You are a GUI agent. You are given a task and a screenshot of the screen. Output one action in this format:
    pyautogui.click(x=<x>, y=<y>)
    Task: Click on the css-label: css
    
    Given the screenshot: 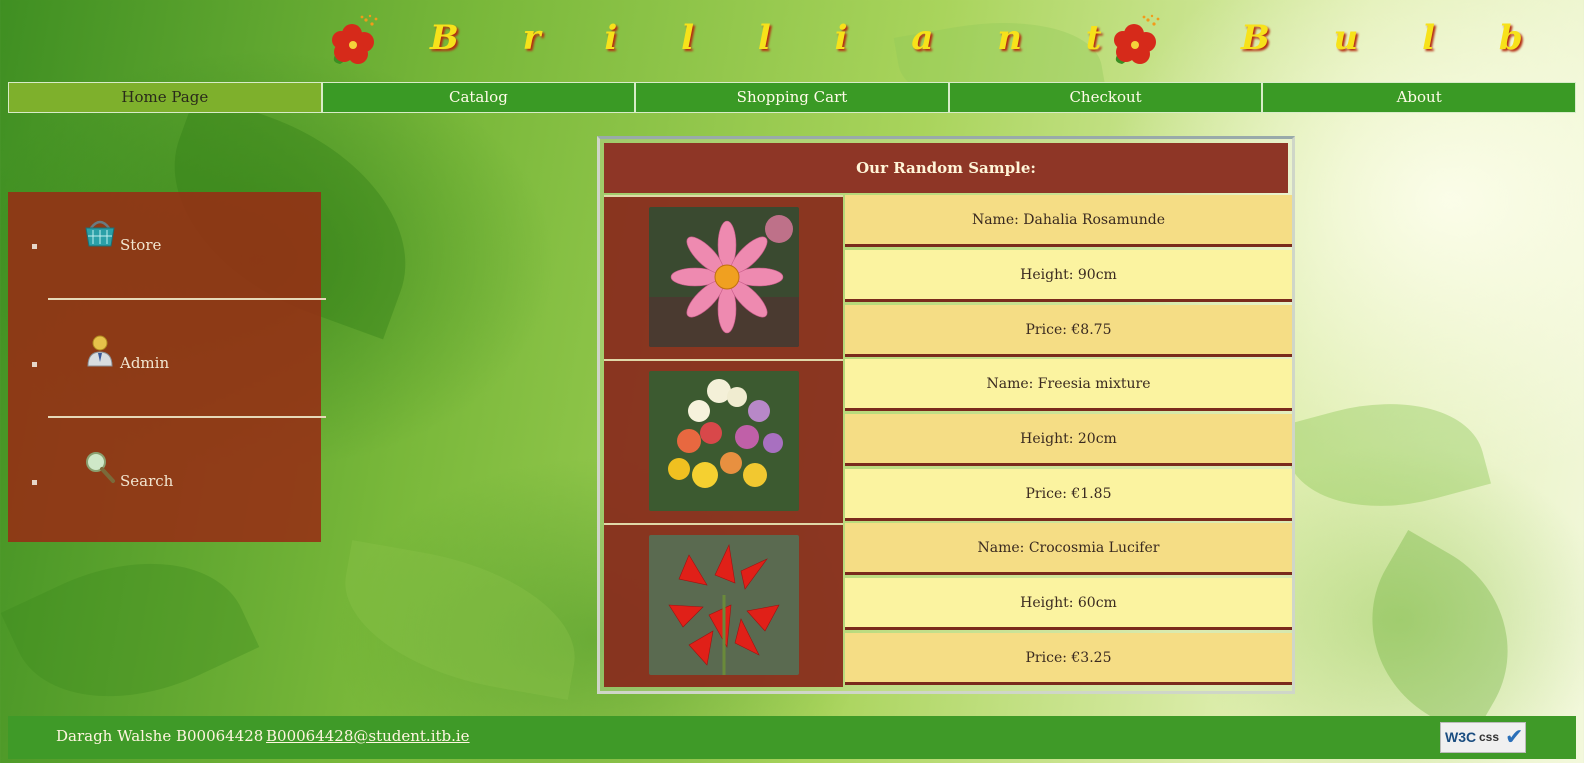 What is the action you would take?
    pyautogui.click(x=1489, y=737)
    